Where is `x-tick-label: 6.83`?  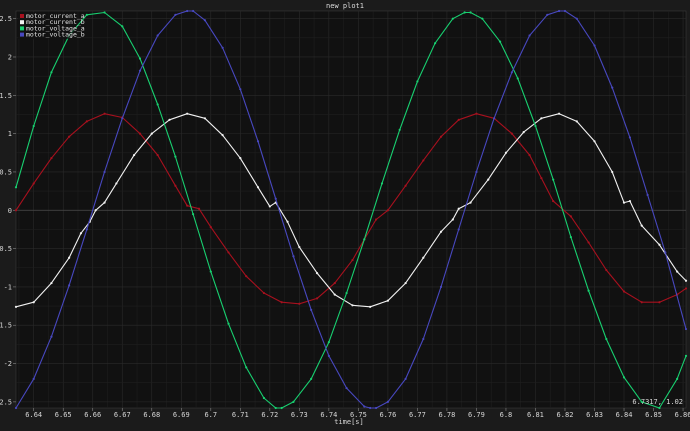
x-tick-label: 6.83 is located at coordinates (594, 415).